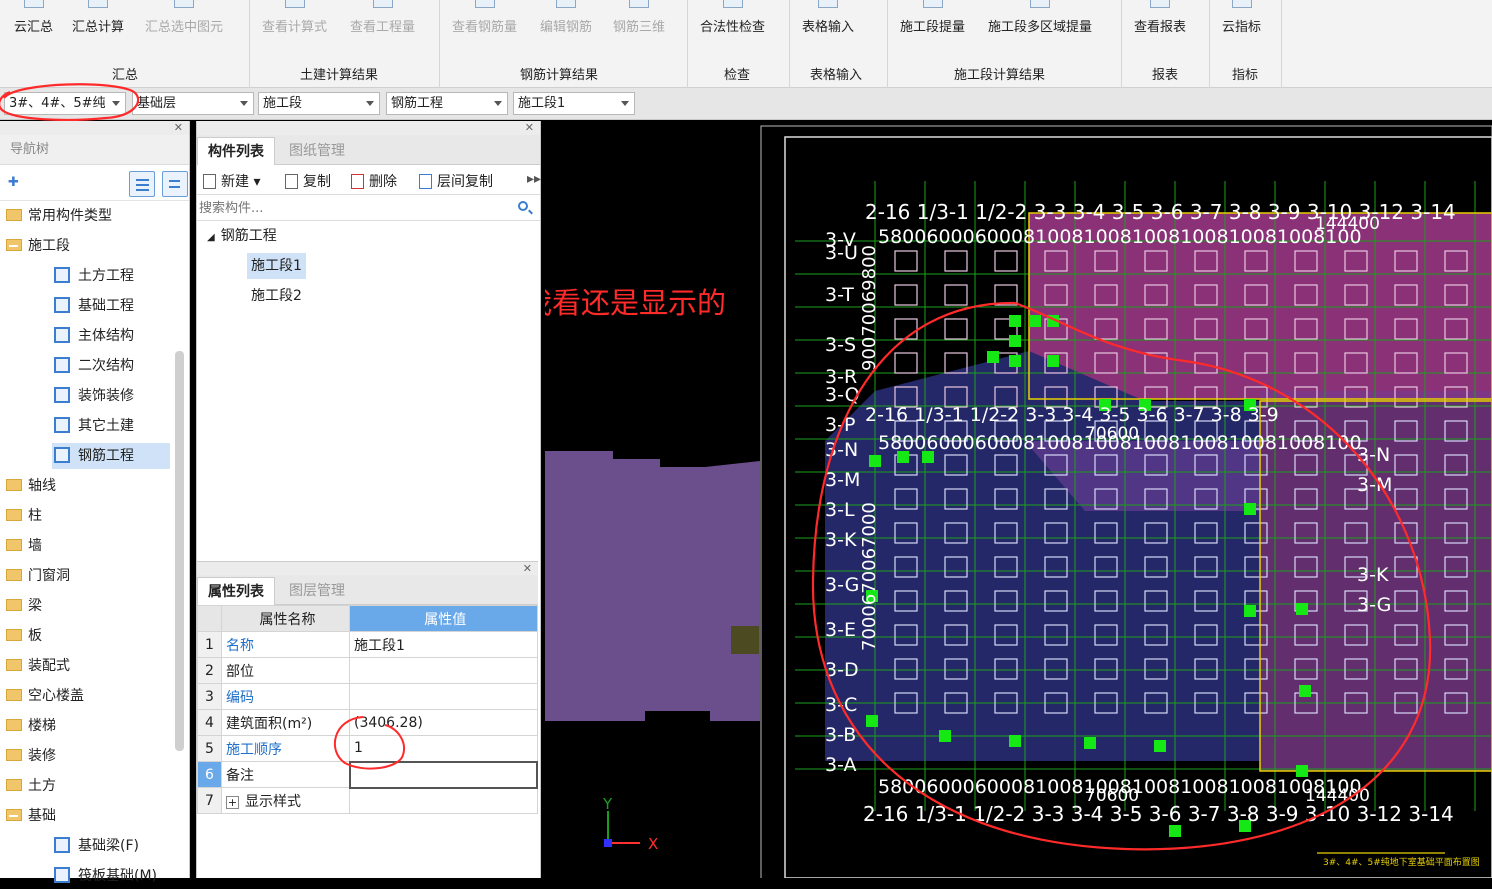 Image resolution: width=1492 pixels, height=889 pixels. Describe the element at coordinates (370, 103) in the screenshot. I see `chevron-down-icon` at that location.